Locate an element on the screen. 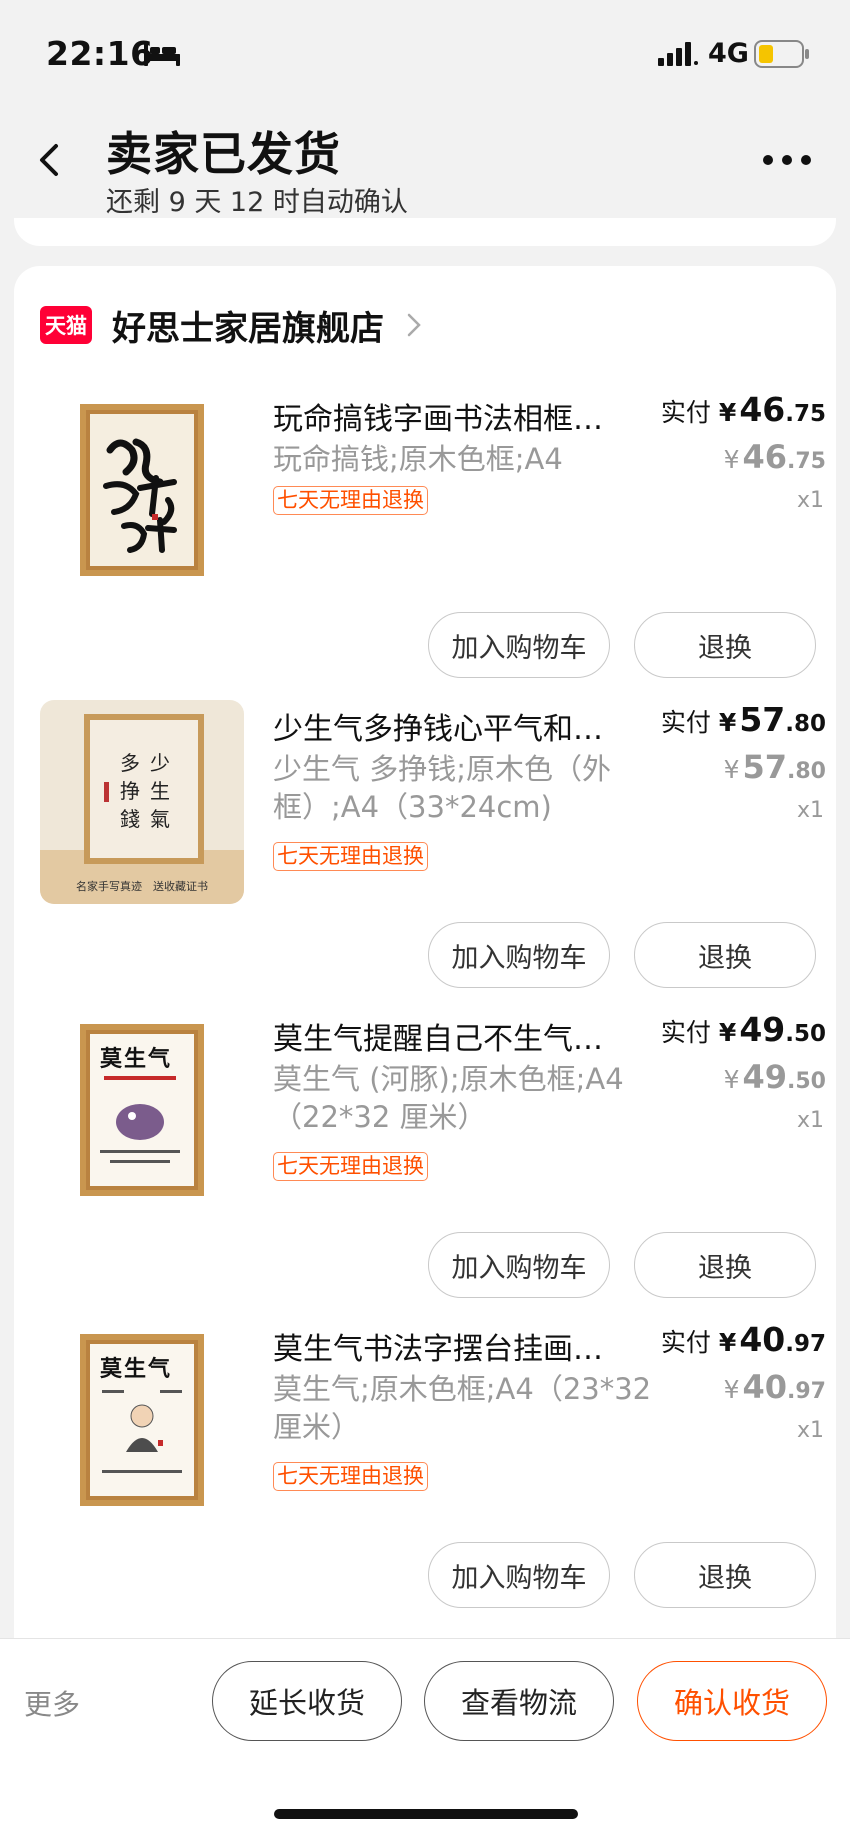 This screenshot has width=850, height=1839. store-name: 好思士家居旗舰店 is located at coordinates (248, 325).